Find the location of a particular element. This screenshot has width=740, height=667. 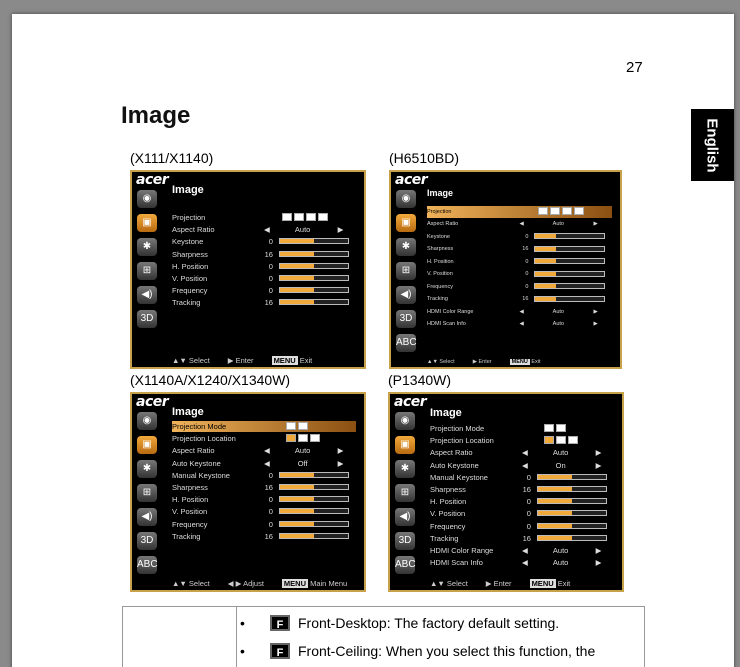

osd-menu-icon: ABC is located at coordinates (405, 565).